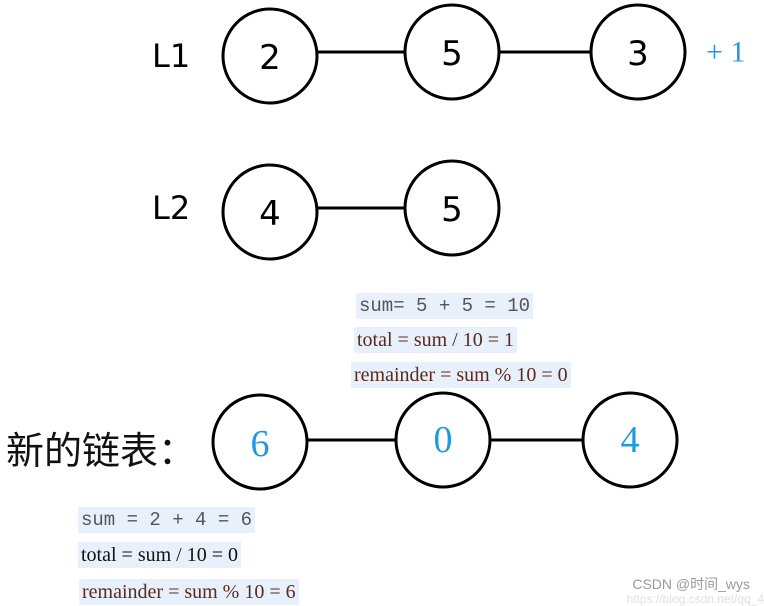 The height and width of the screenshot is (606, 764). I want to click on calc-first-remainder: remainder = sum % 10 = 6, so click(189, 592).